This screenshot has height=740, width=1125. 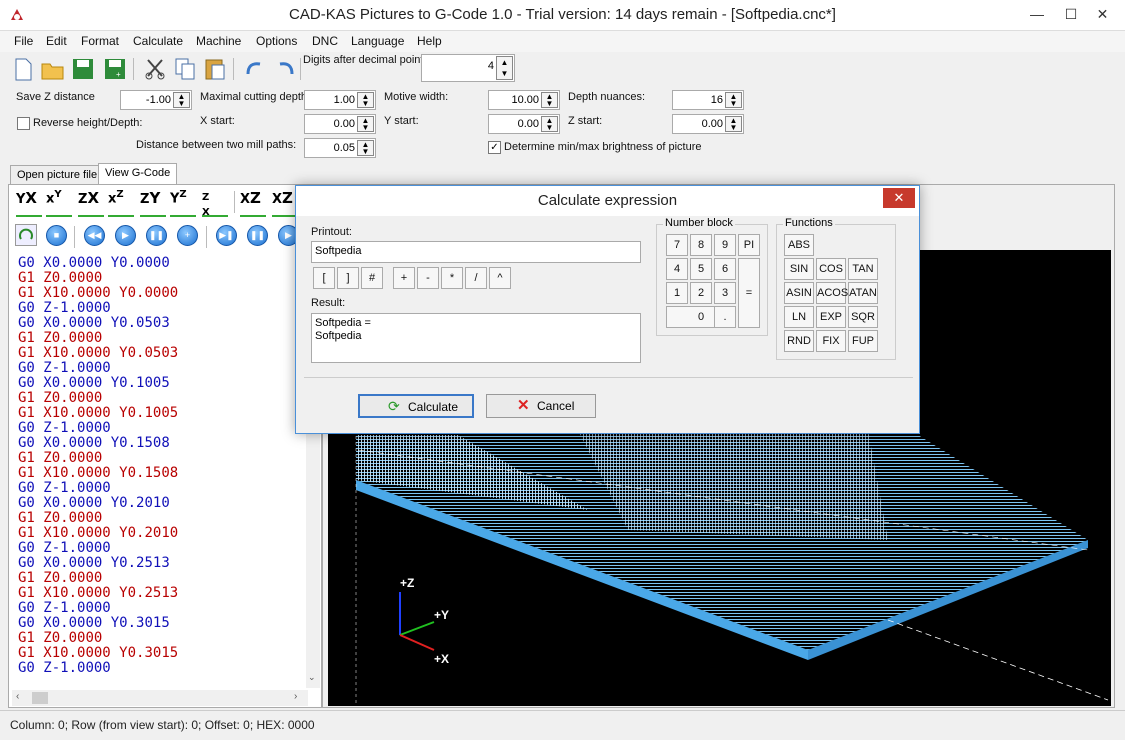 I want to click on menu-options: Options, so click(x=276, y=41).